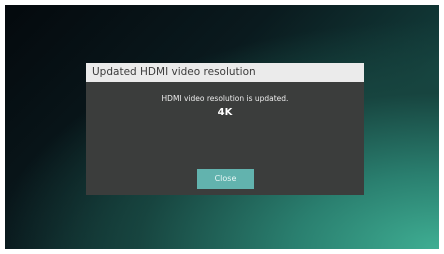 This screenshot has height=254, width=444. Describe the element at coordinates (225, 112) in the screenshot. I see `resolution-value: 4K` at that location.